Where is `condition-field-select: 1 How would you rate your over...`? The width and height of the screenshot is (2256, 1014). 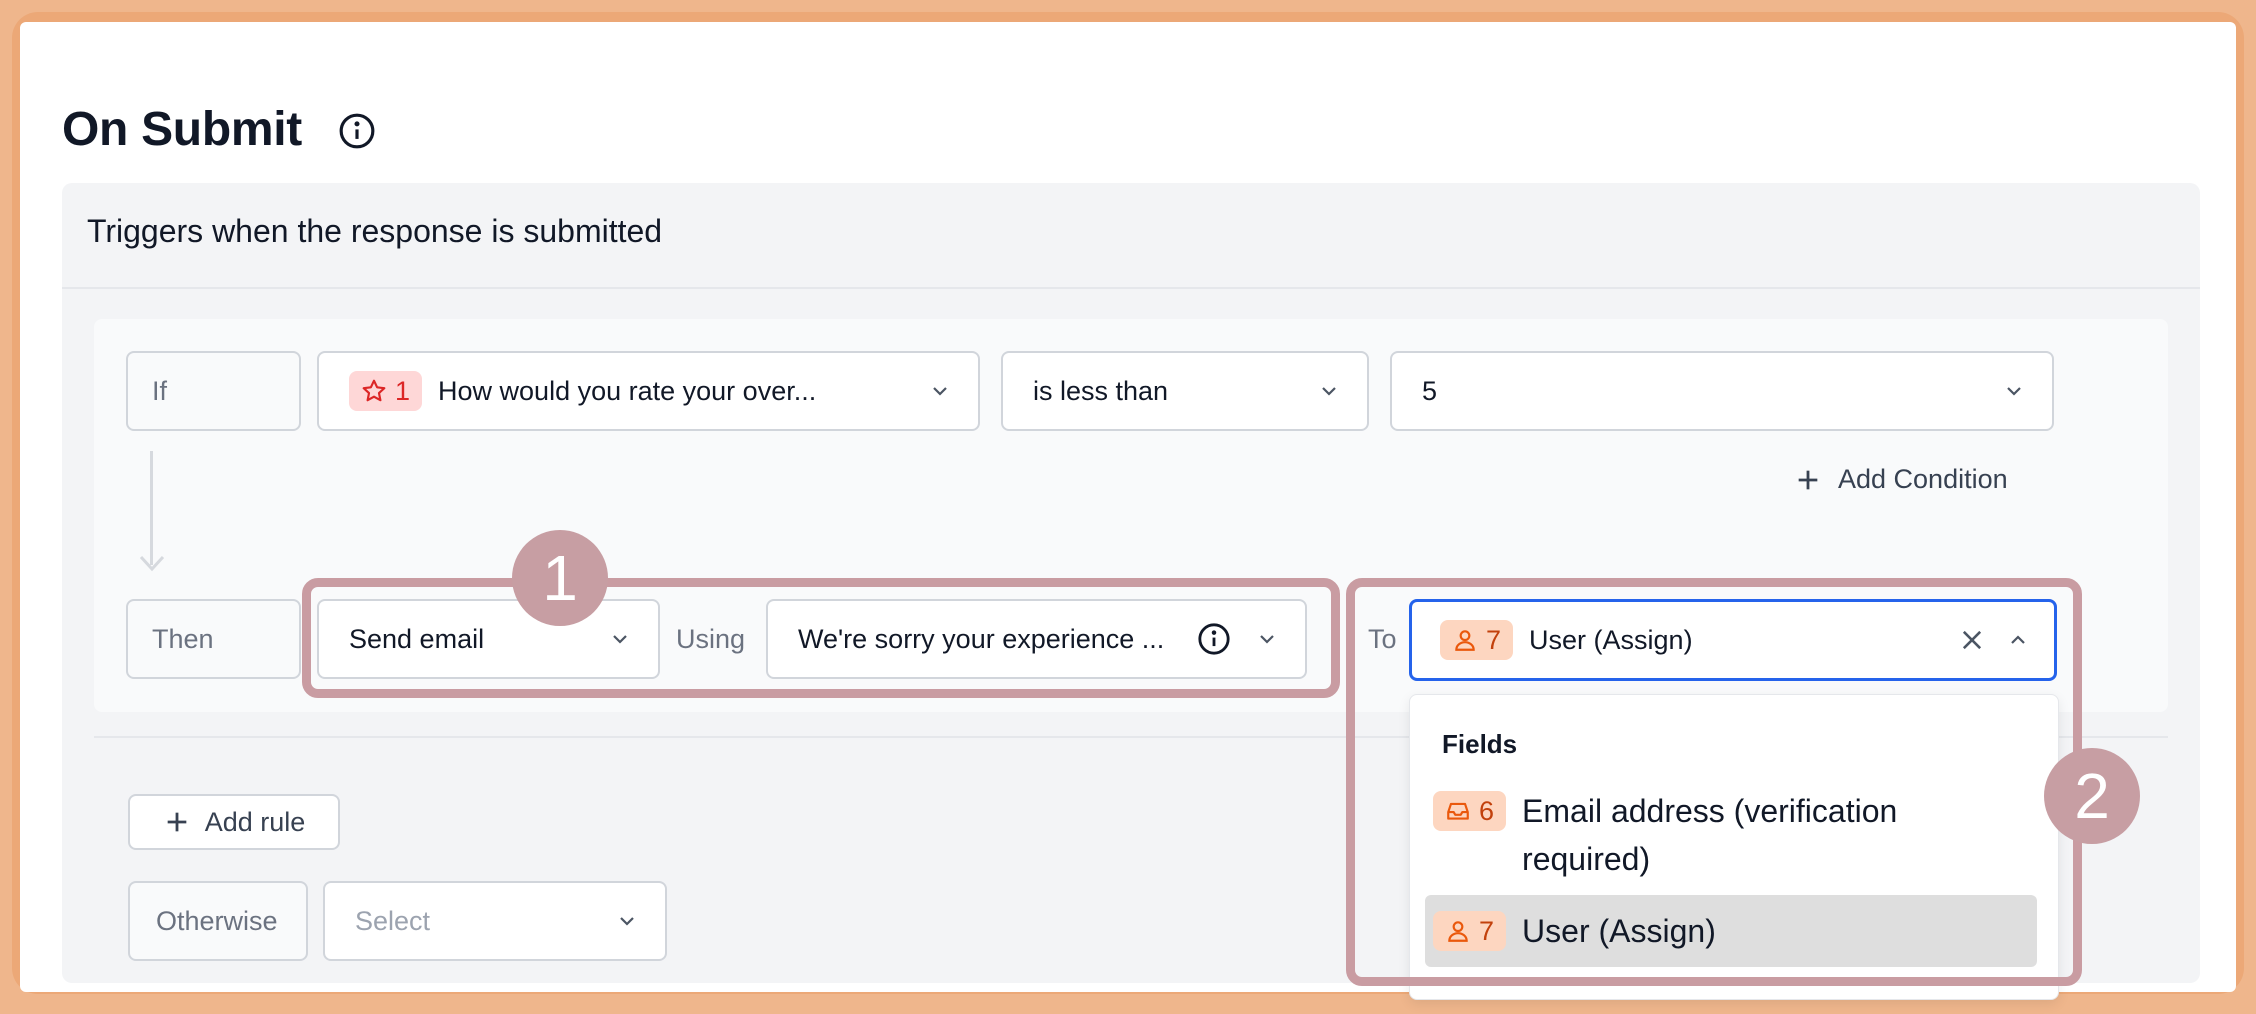
condition-field-select: 1 How would you rate your over... is located at coordinates (648, 391).